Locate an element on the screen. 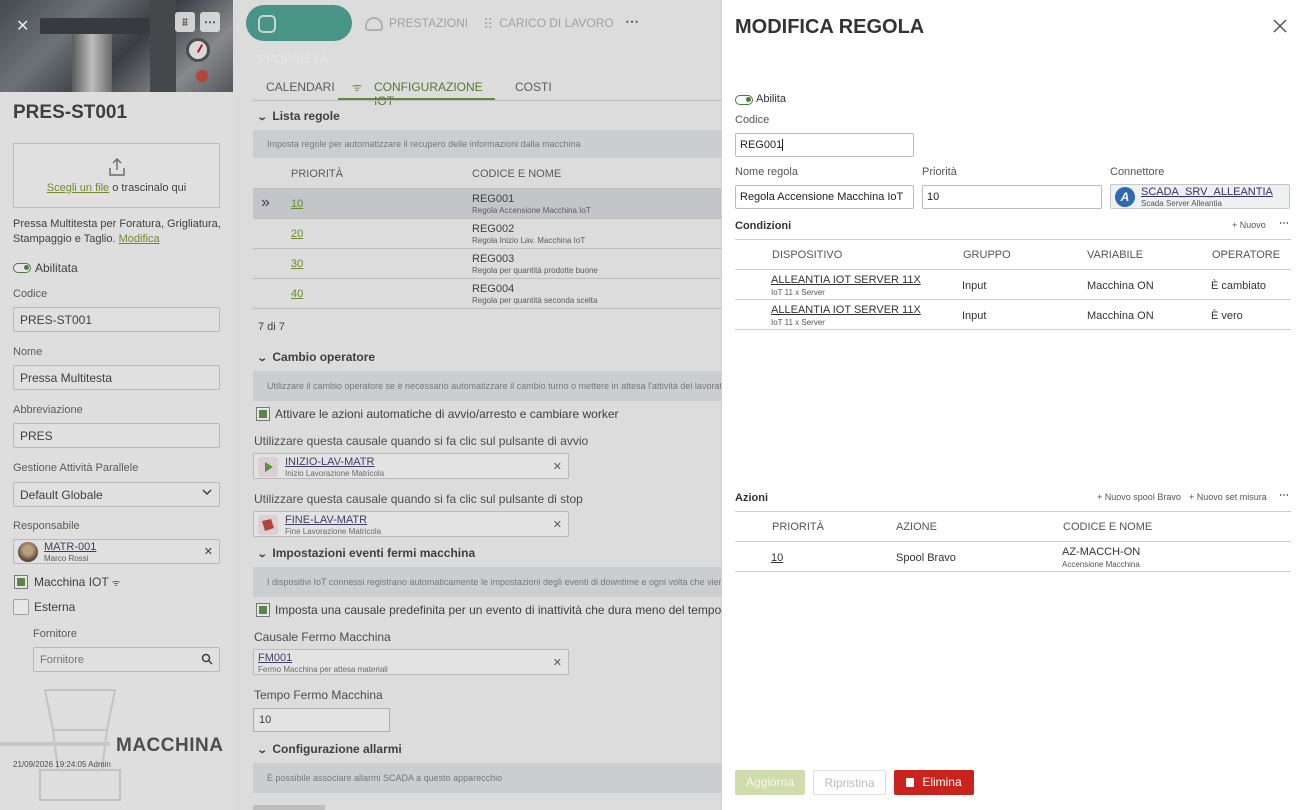 This screenshot has width=1303, height=810. restore-button: Ripristina is located at coordinates (849, 782).